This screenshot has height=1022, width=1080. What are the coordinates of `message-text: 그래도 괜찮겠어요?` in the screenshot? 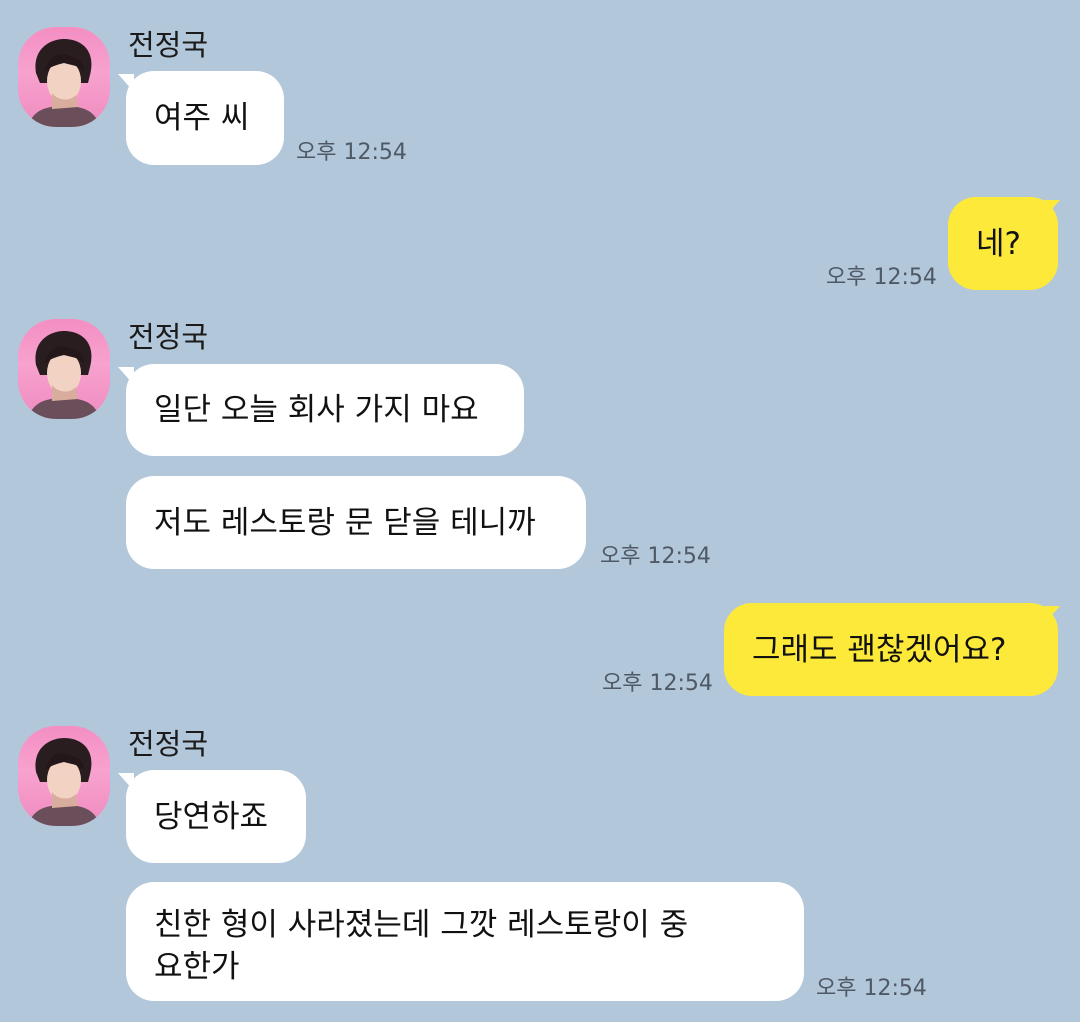 It's located at (879, 649).